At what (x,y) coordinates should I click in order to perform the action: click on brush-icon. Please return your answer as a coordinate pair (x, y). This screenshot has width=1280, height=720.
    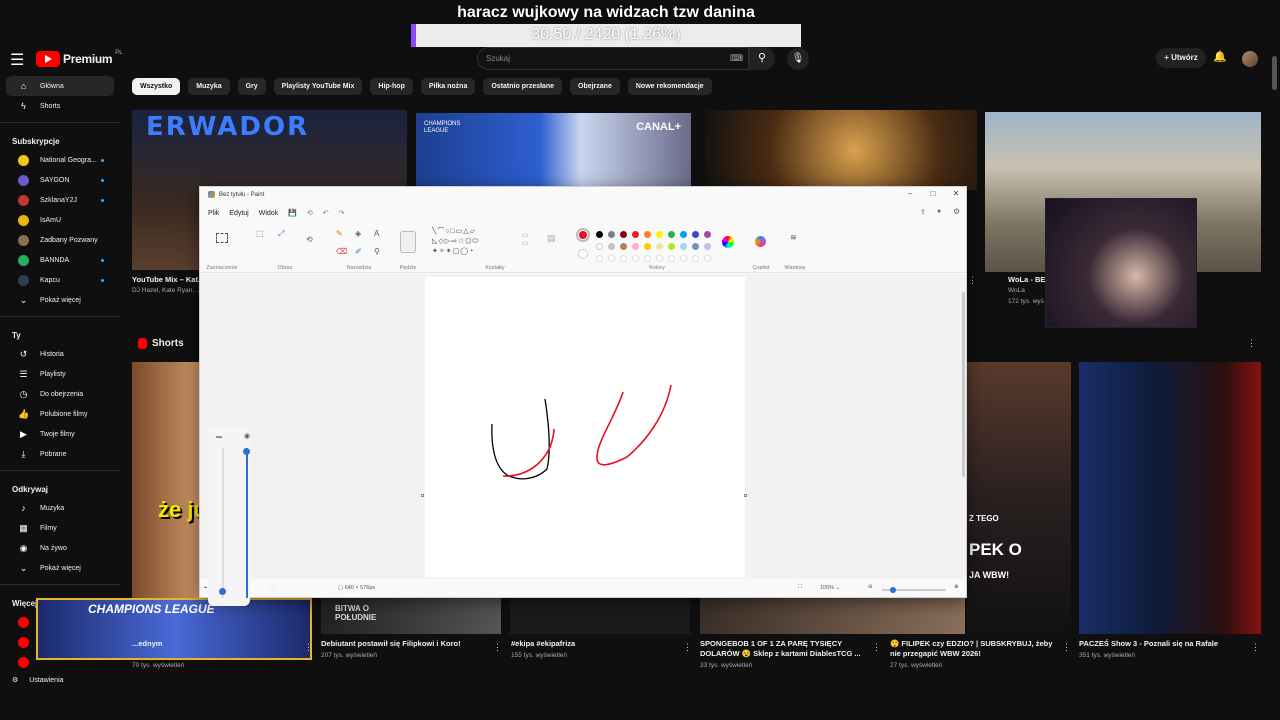
    Looking at the image, I should click on (408, 242).